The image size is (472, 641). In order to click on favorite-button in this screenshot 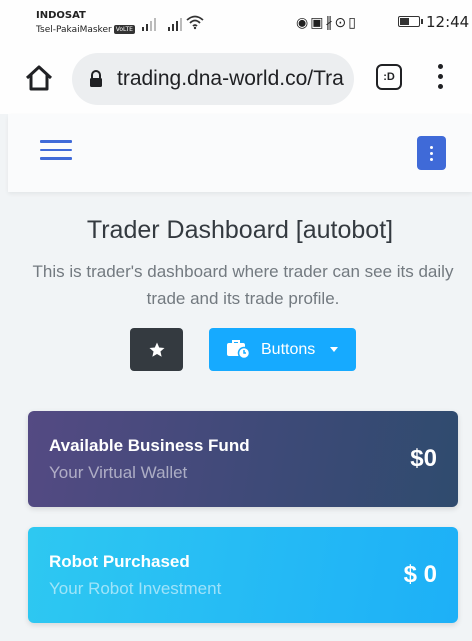, I will do `click(156, 349)`.